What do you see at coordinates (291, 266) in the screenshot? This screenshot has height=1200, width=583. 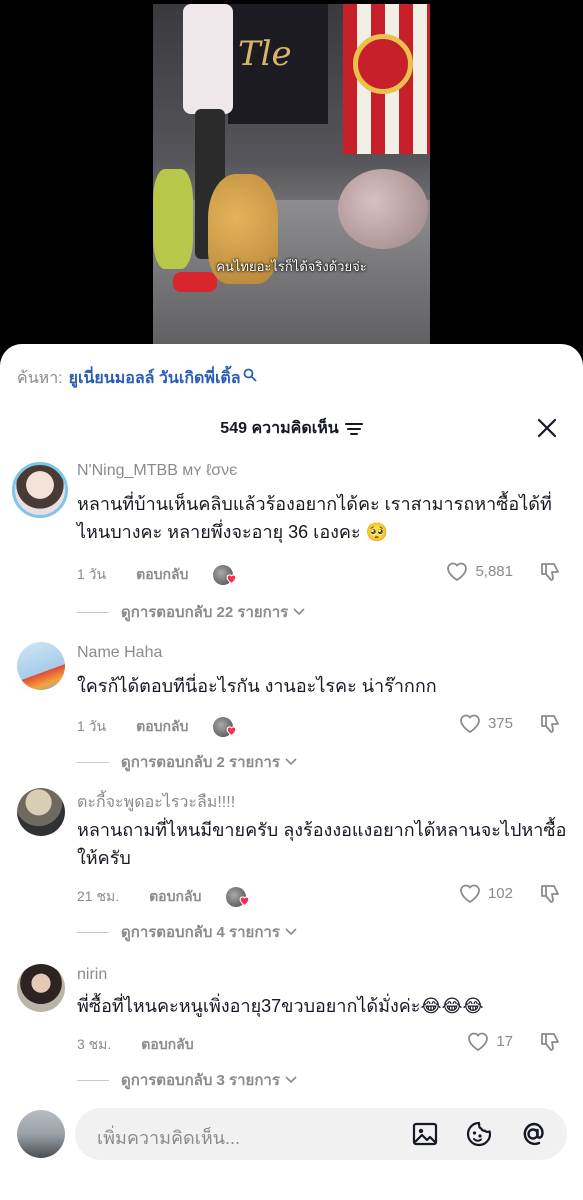 I see `video-caption: คนไทยอะไรก็ได้จริงด้วยจ่ะ` at bounding box center [291, 266].